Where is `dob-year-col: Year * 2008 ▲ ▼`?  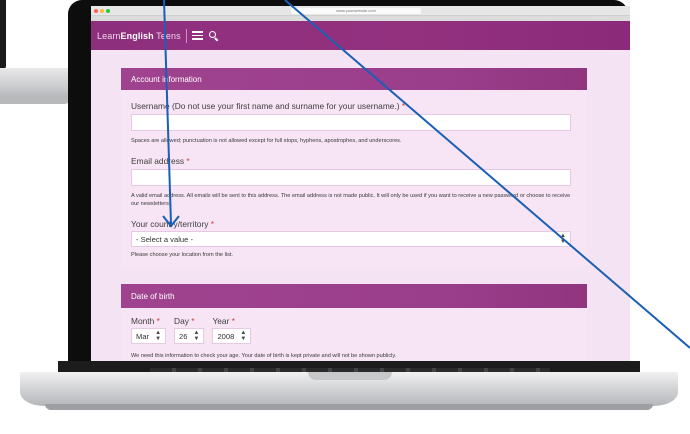 dob-year-col: Year * 2008 ▲ ▼ is located at coordinates (232, 330).